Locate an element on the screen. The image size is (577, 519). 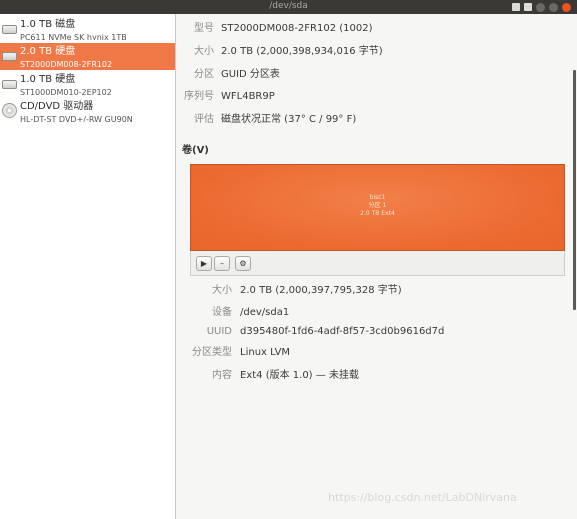
disk-partitioning-label: 分区 is located at coordinates (204, 74).